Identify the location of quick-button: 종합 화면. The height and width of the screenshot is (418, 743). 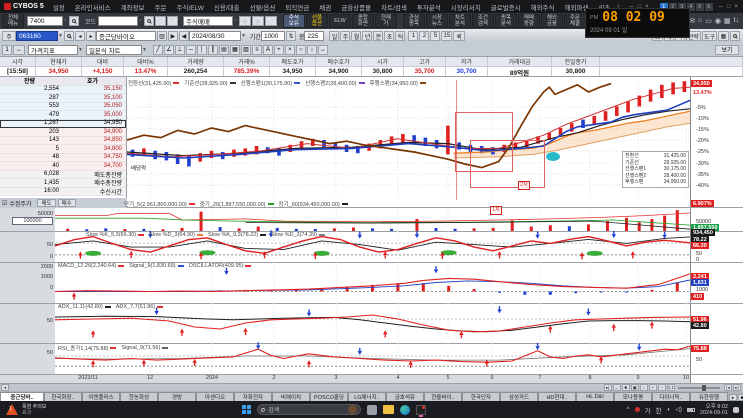
(362, 21).